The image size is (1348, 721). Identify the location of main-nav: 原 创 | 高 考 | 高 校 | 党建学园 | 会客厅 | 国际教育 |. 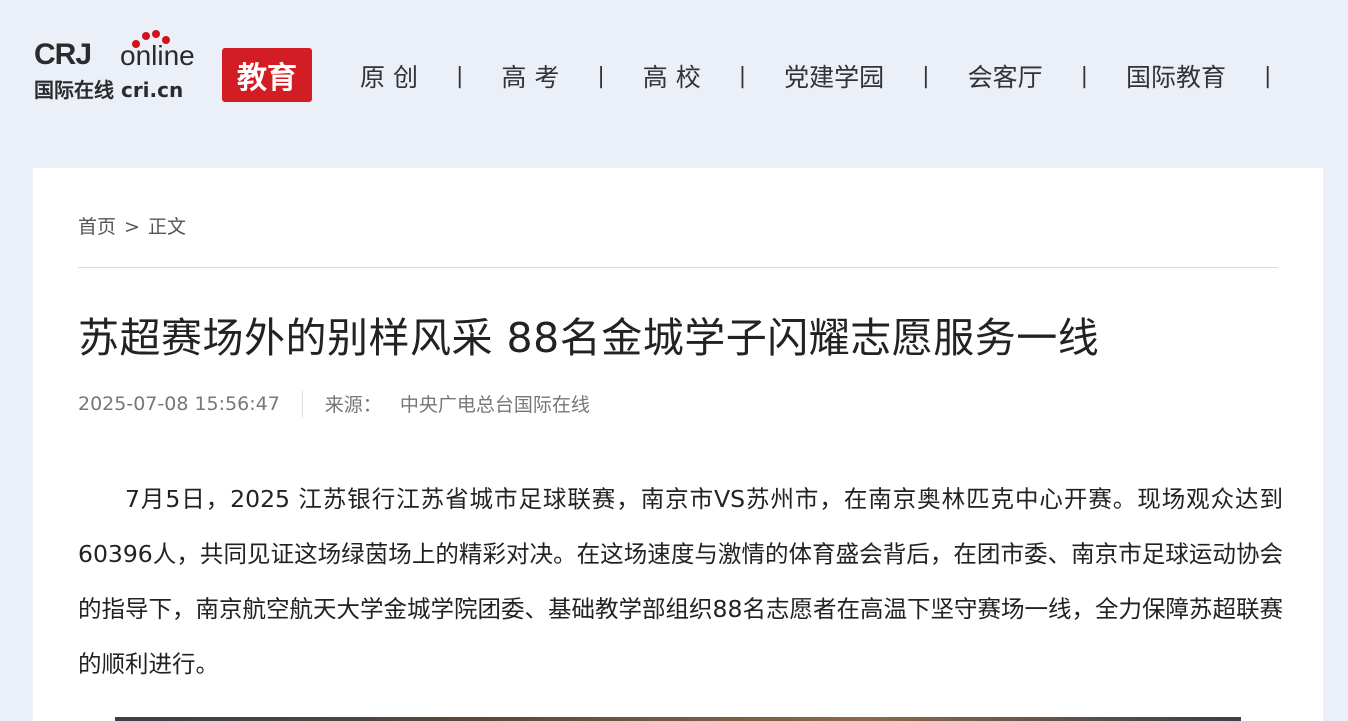
(834, 76).